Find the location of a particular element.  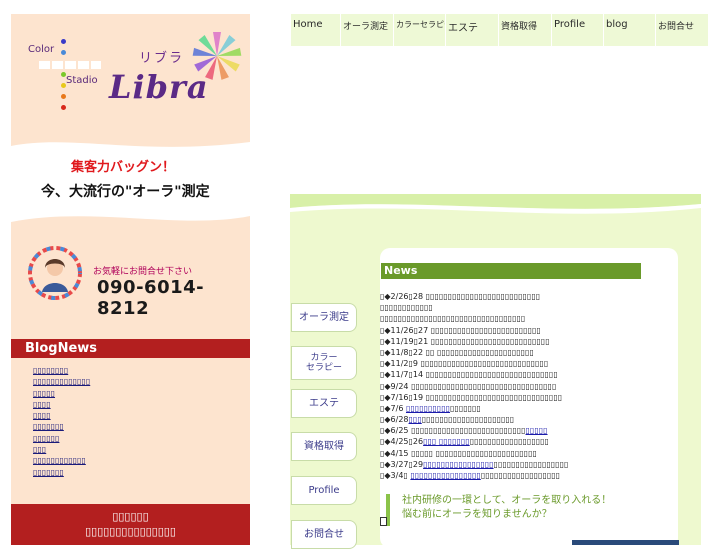

news-item-text: ▯◆6/28 is located at coordinates (394, 420).